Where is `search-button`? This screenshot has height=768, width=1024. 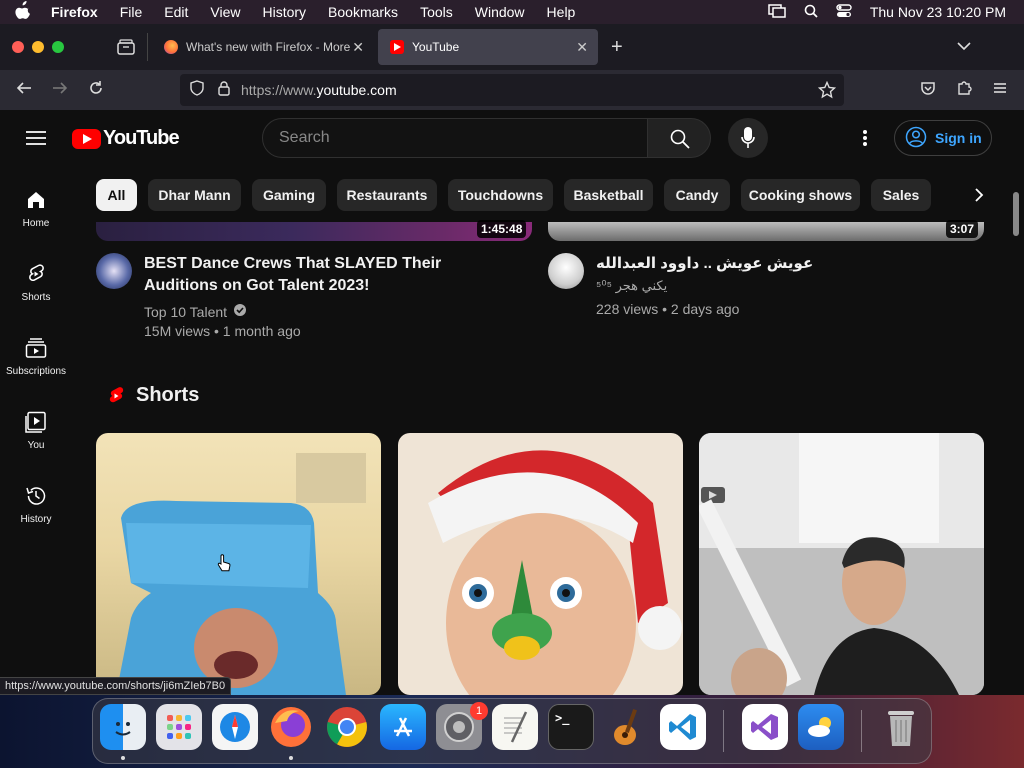 search-button is located at coordinates (679, 138).